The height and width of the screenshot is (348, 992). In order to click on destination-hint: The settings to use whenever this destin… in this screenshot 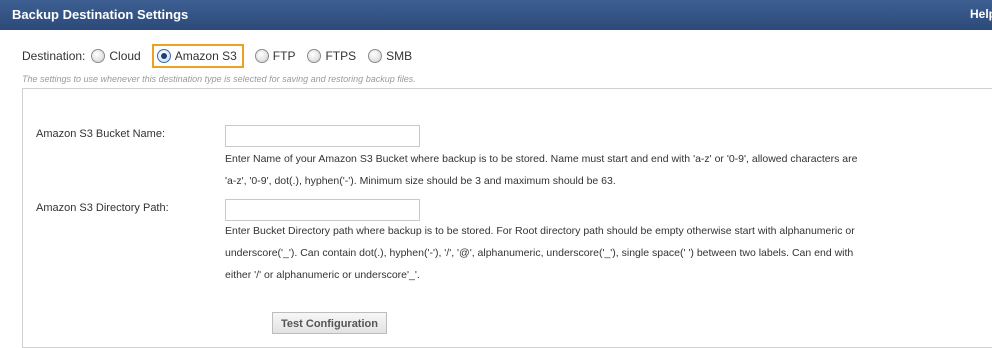, I will do `click(219, 79)`.